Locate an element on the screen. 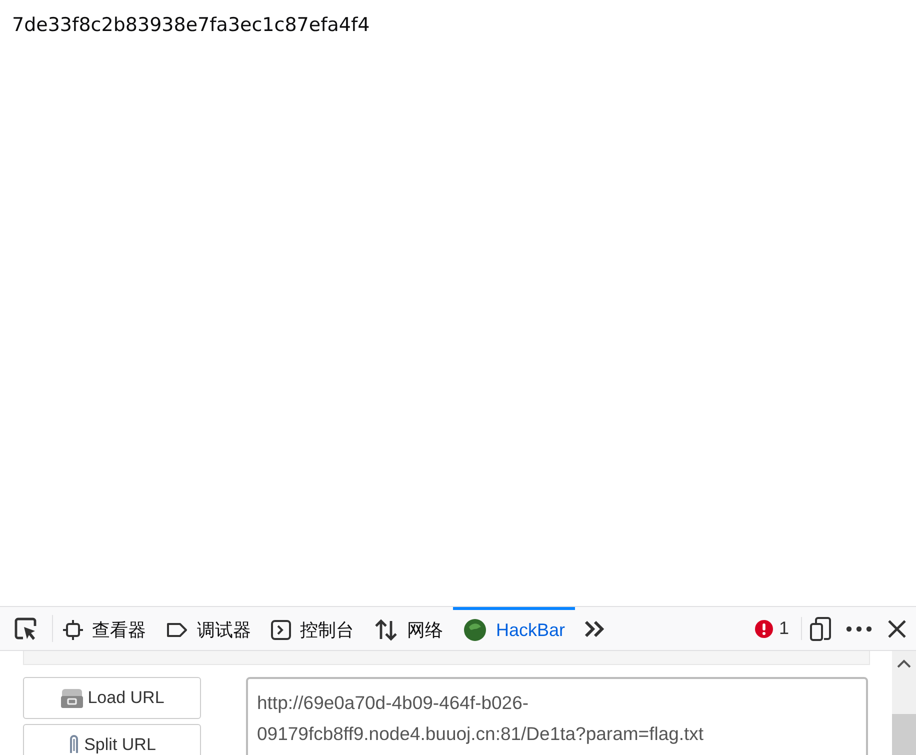  hackbar-icon is located at coordinates (475, 630).